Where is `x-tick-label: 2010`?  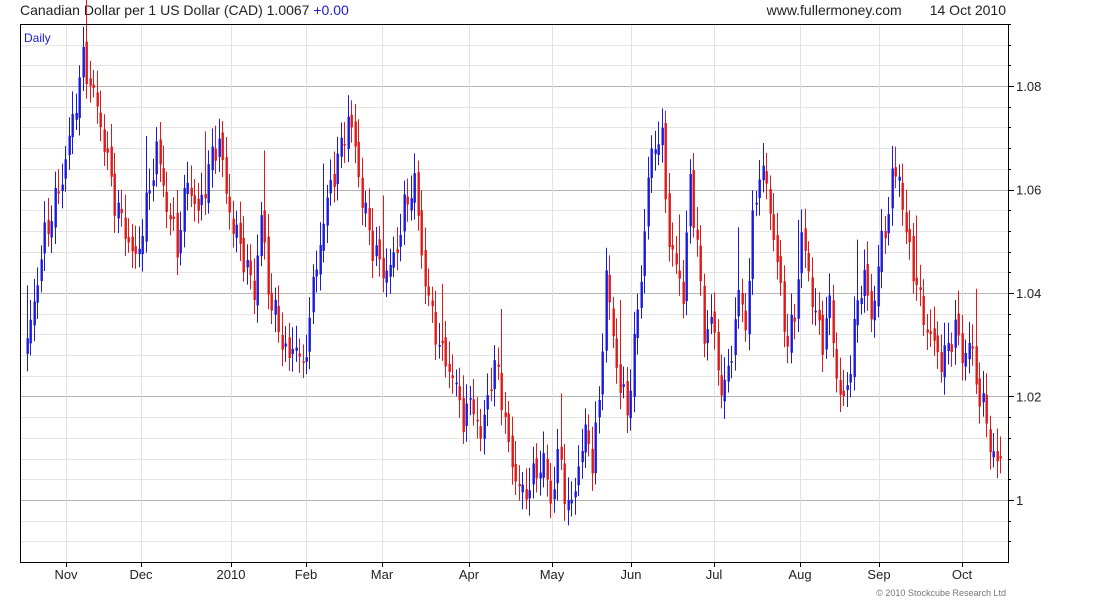 x-tick-label: 2010 is located at coordinates (231, 574).